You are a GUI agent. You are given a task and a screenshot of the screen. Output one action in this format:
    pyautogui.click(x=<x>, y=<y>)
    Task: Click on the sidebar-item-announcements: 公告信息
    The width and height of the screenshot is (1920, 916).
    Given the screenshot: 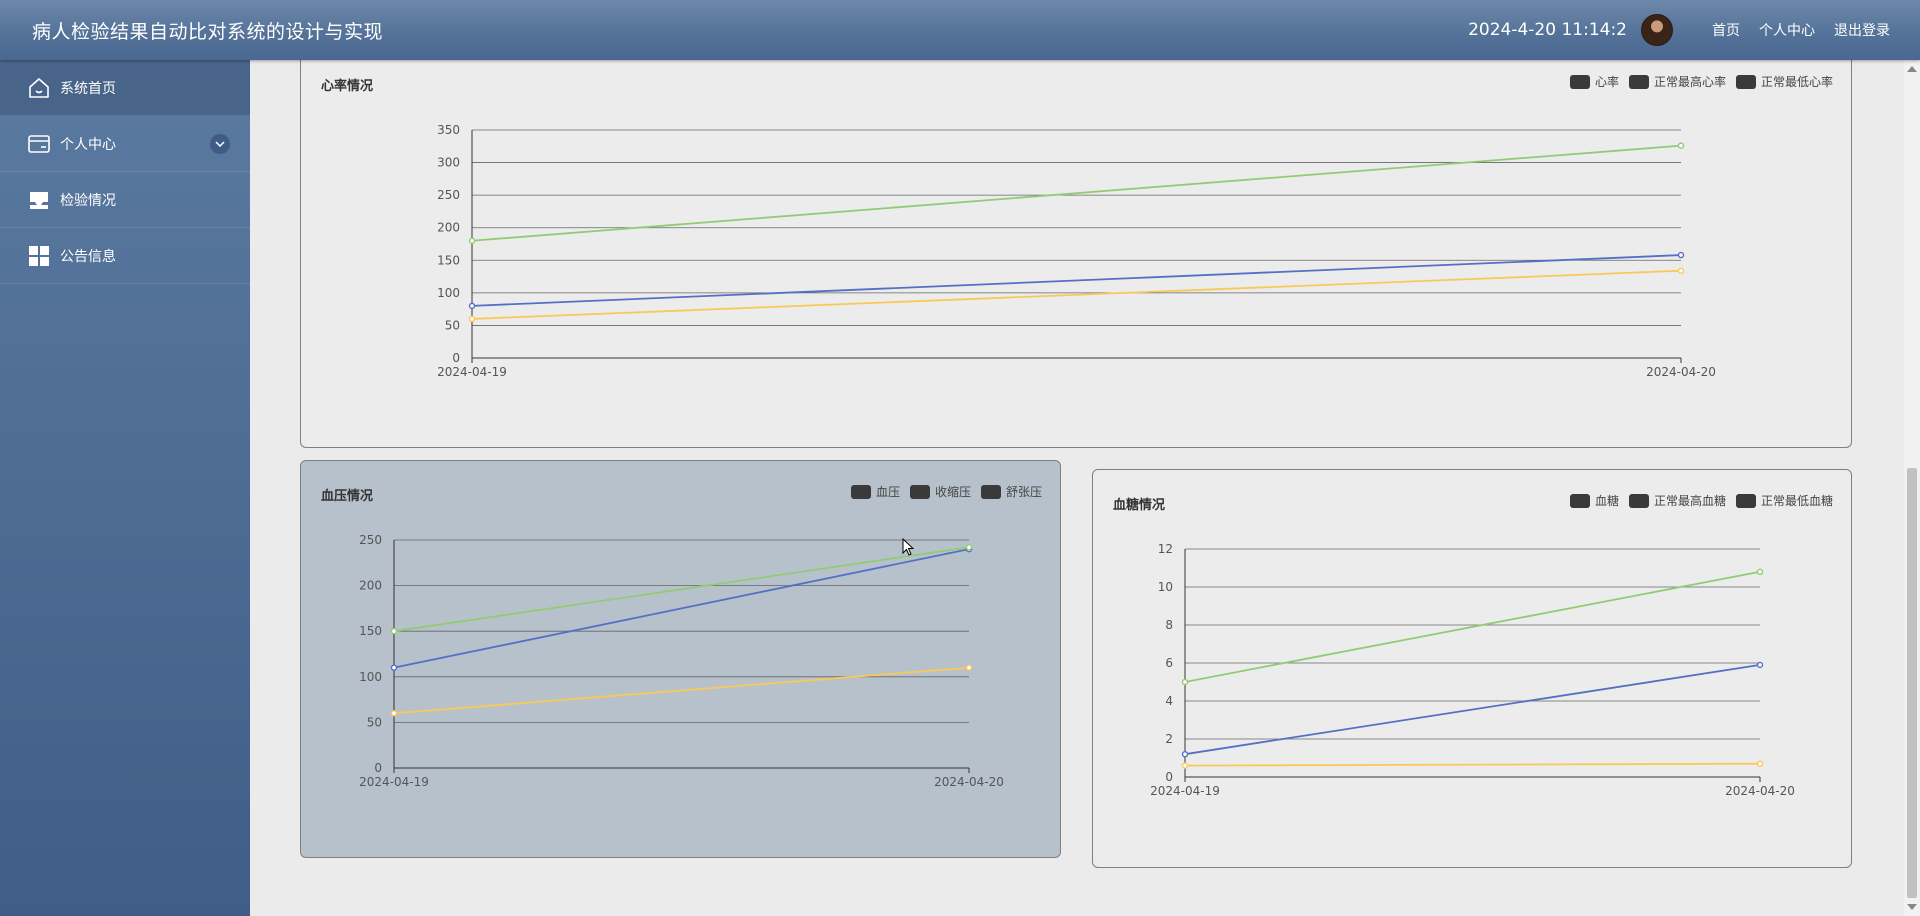 What is the action you would take?
    pyautogui.click(x=125, y=256)
    